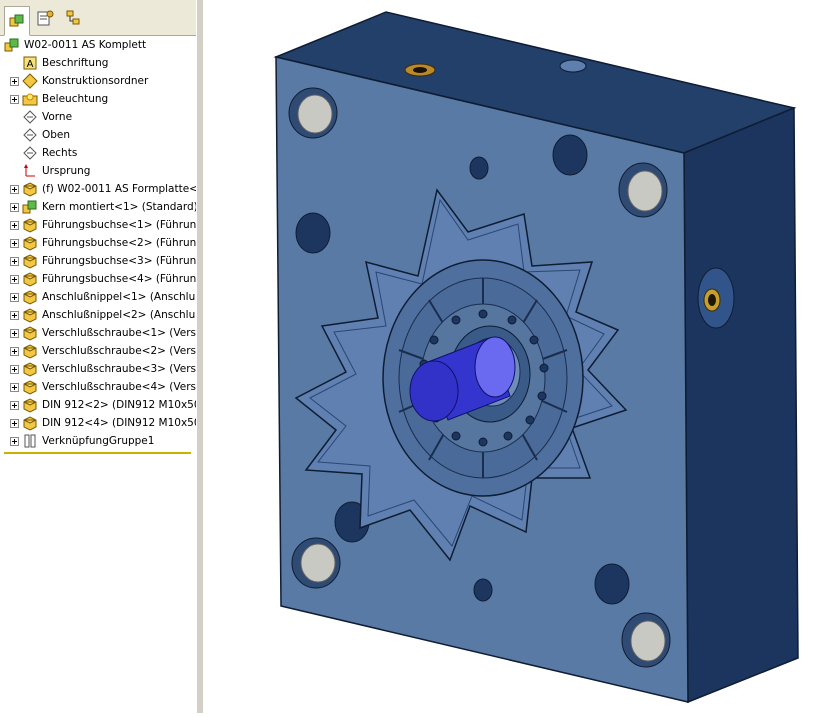 The width and height of the screenshot is (821, 717). What do you see at coordinates (119, 351) in the screenshot?
I see `tree-item-label: Verschlußschraube<2> (Versc` at bounding box center [119, 351].